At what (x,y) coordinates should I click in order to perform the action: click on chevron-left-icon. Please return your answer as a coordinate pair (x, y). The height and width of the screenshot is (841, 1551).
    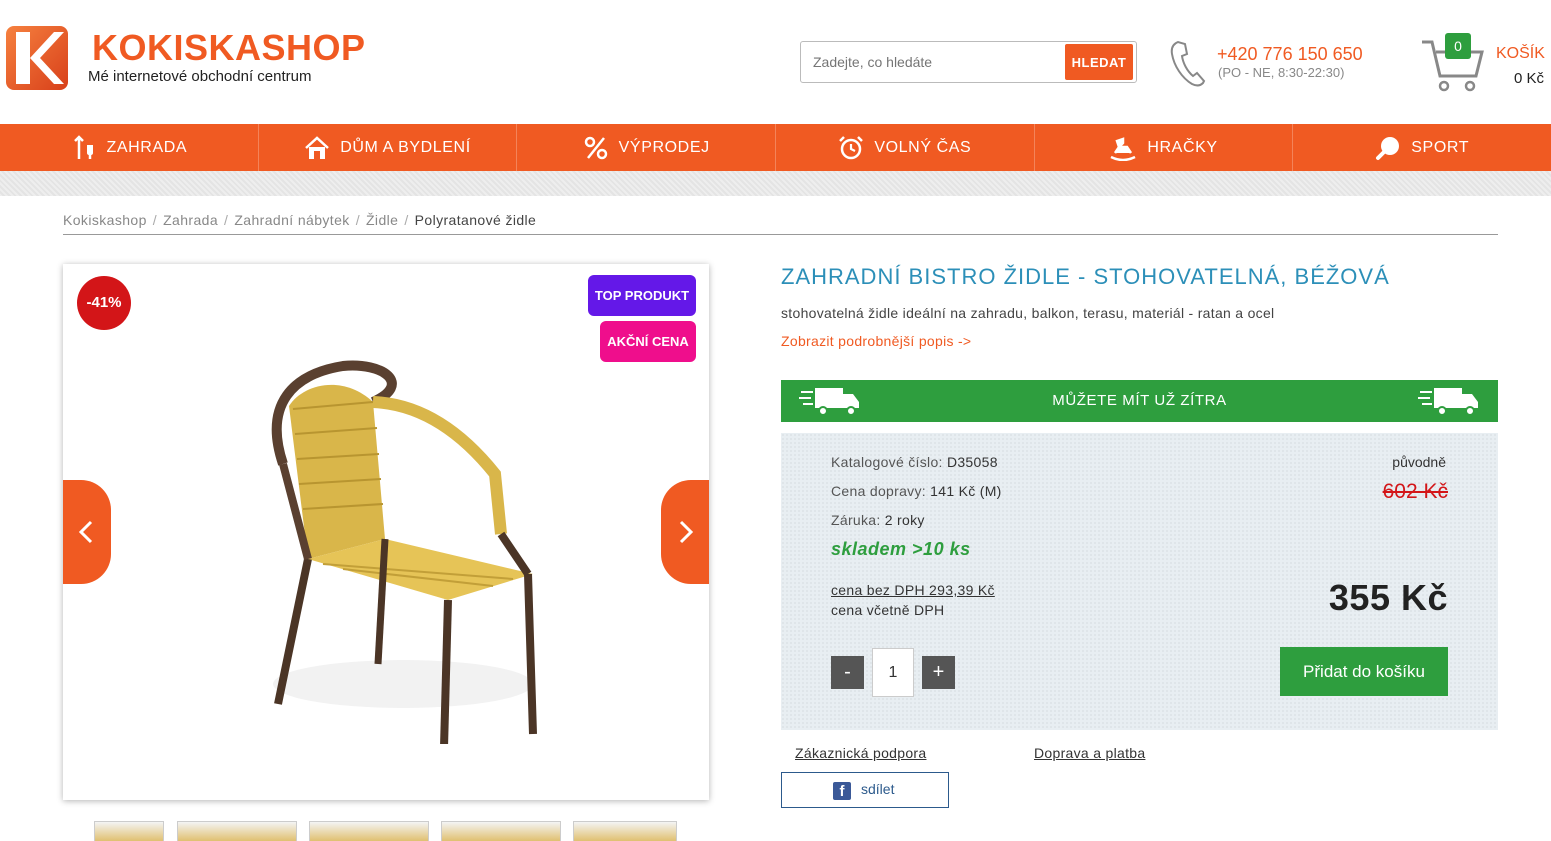
    Looking at the image, I should click on (85, 532).